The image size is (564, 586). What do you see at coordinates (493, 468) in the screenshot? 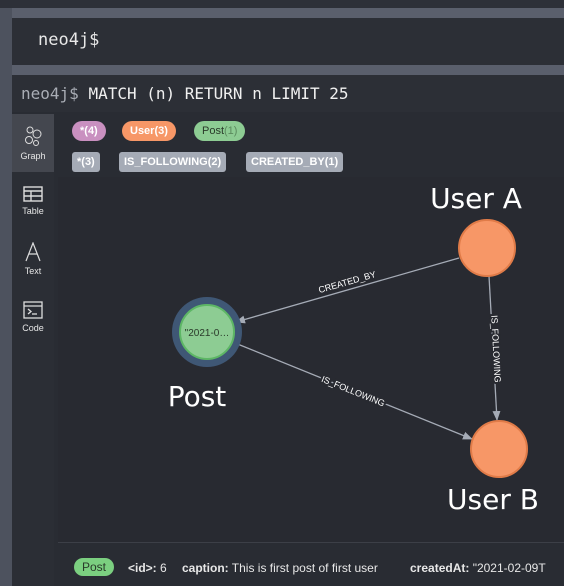
I see `node-user-b: User B` at bounding box center [493, 468].